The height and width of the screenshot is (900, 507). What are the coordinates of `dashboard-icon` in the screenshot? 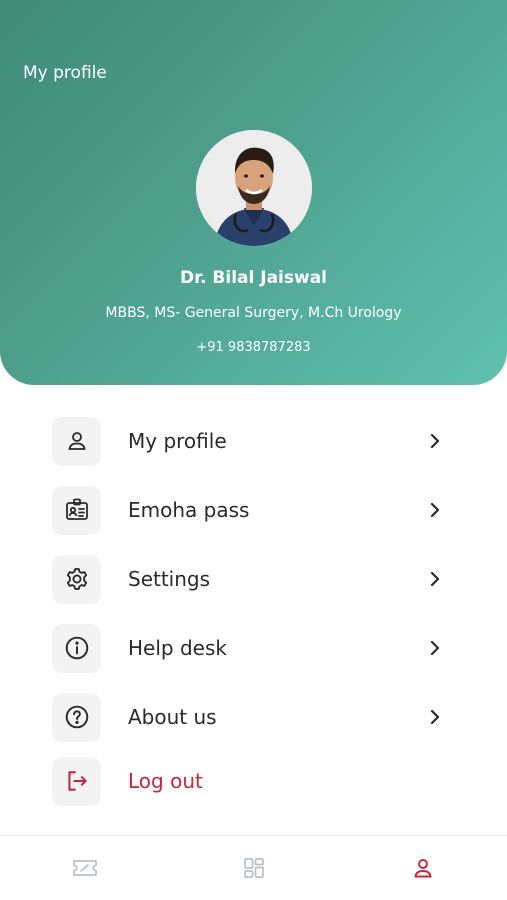 It's located at (253, 868).